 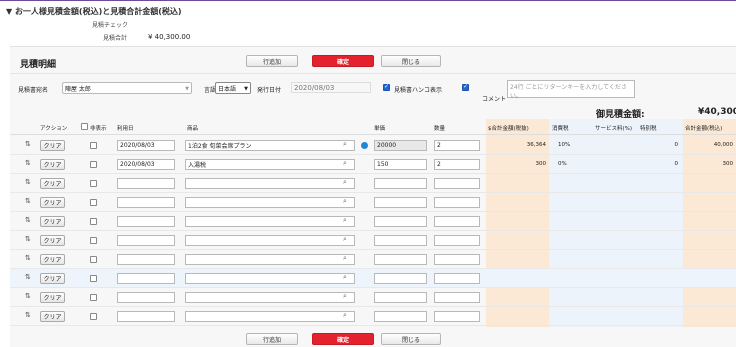 What do you see at coordinates (411, 61) in the screenshot?
I see `close-button: 閉じる` at bounding box center [411, 61].